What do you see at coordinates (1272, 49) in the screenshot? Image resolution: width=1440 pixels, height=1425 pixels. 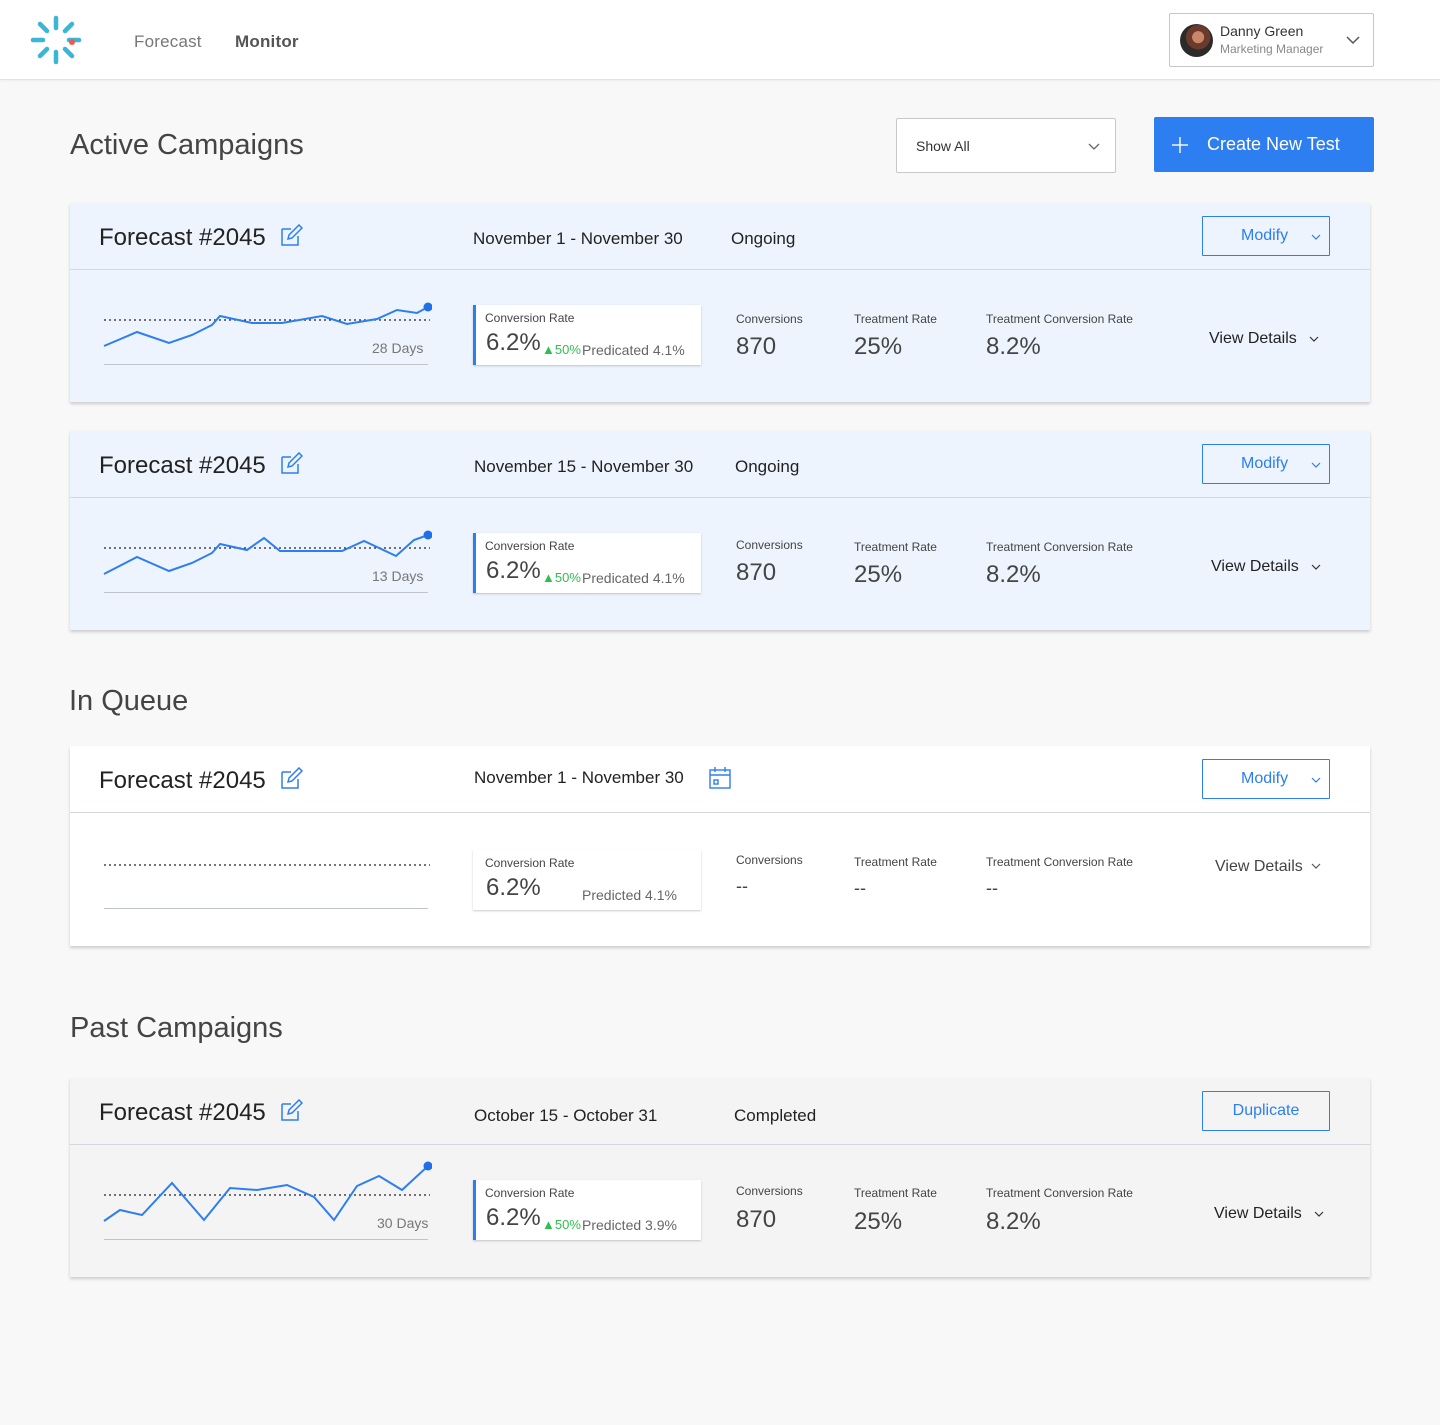 I see `user-role: Marketing Manager` at bounding box center [1272, 49].